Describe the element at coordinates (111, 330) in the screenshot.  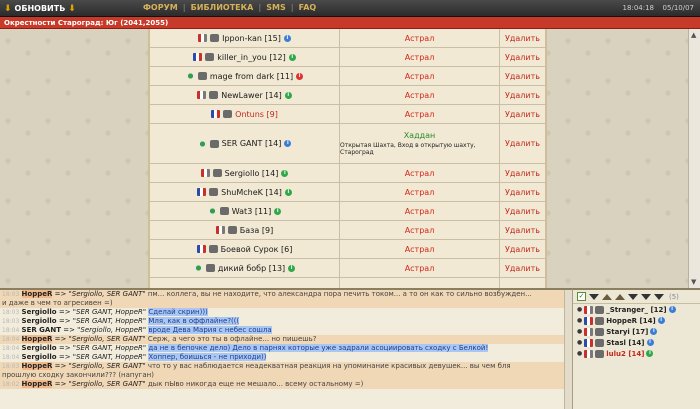
I see `chat-recipients: "Sergiollo, HoppeR"` at that location.